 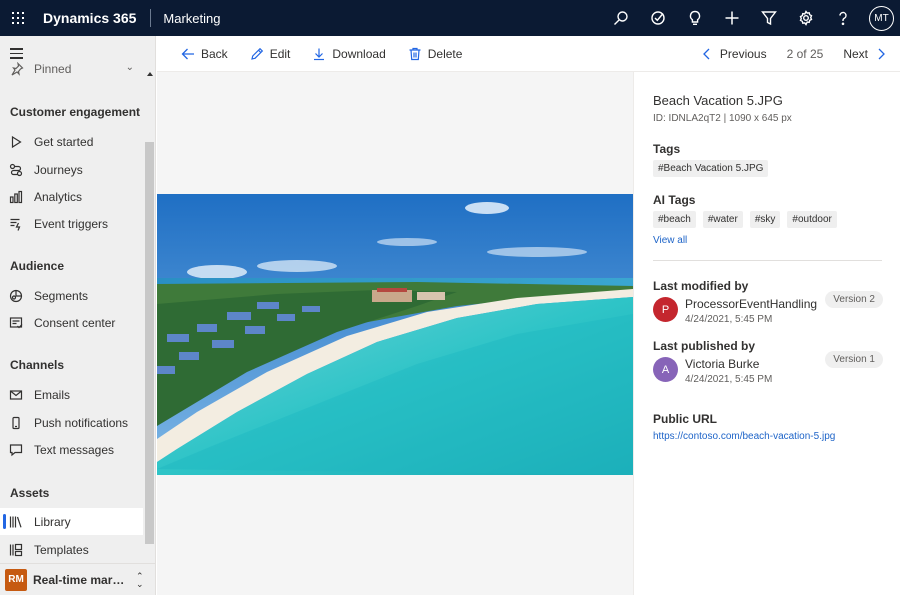 I want to click on chevron-left-icon, so click(x=706, y=54).